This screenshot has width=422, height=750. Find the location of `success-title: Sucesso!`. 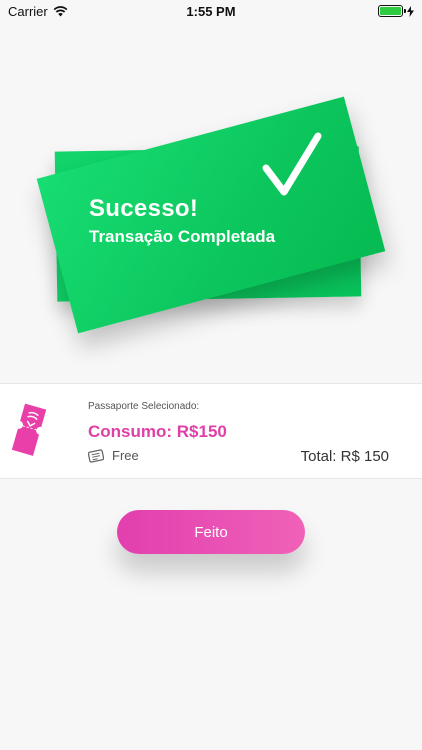

success-title: Sucesso! is located at coordinates (144, 208).